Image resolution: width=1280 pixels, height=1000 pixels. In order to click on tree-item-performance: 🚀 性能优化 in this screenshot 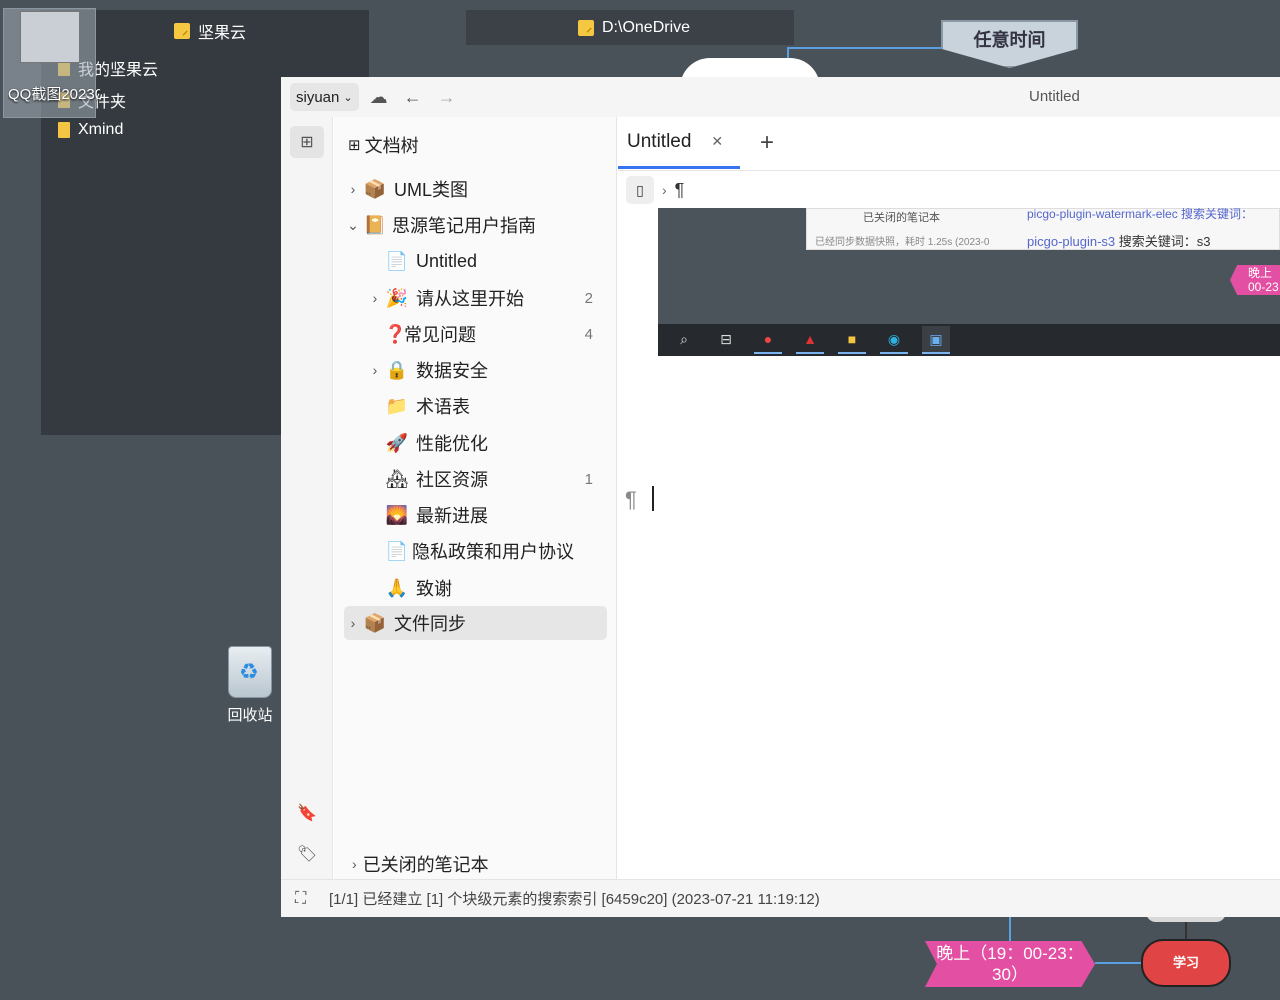, I will do `click(475, 443)`.